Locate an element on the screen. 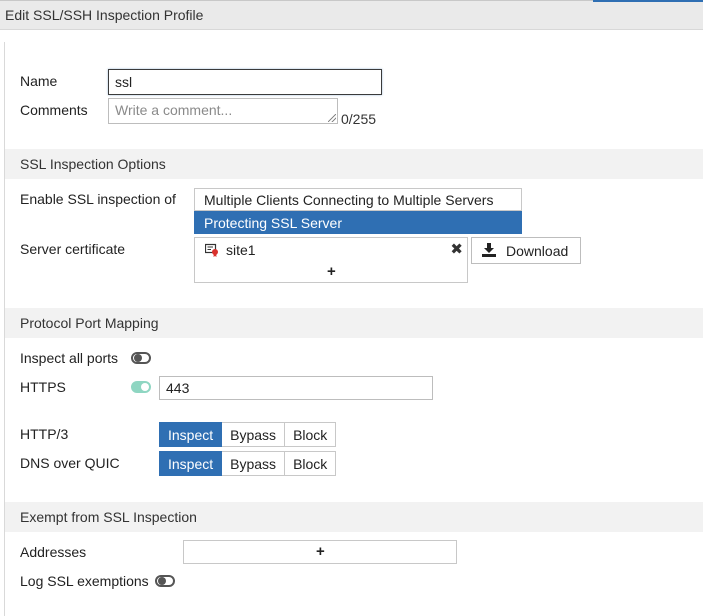 Image resolution: width=703 pixels, height=616 pixels. section-protocol-port-mapping: Protocol Port Mapping is located at coordinates (354, 323).